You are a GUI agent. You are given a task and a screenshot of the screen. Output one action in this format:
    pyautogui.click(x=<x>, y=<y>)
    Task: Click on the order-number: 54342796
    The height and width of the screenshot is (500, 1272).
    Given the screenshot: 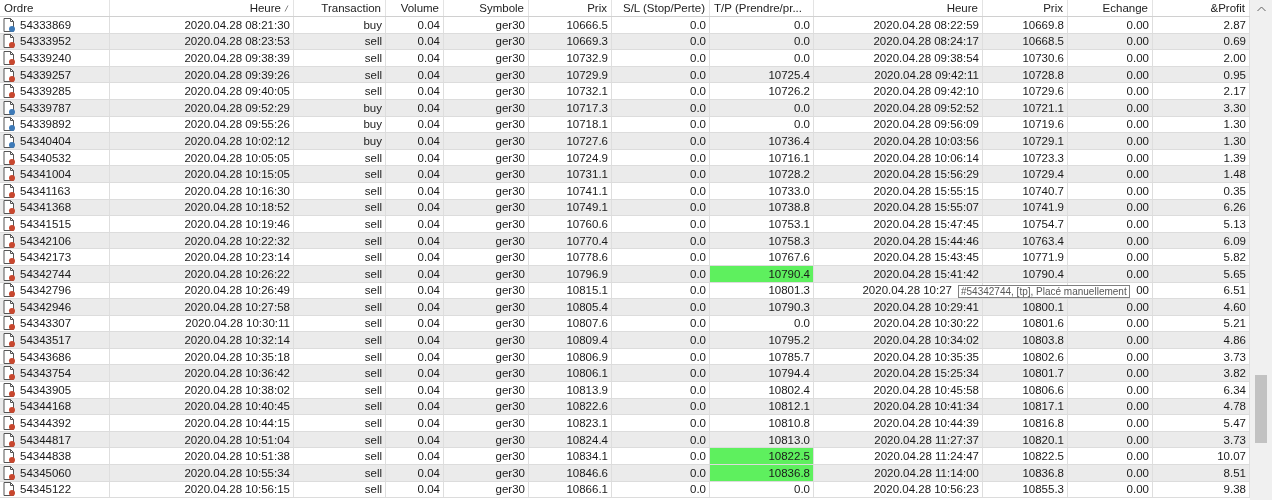 What is the action you would take?
    pyautogui.click(x=46, y=290)
    